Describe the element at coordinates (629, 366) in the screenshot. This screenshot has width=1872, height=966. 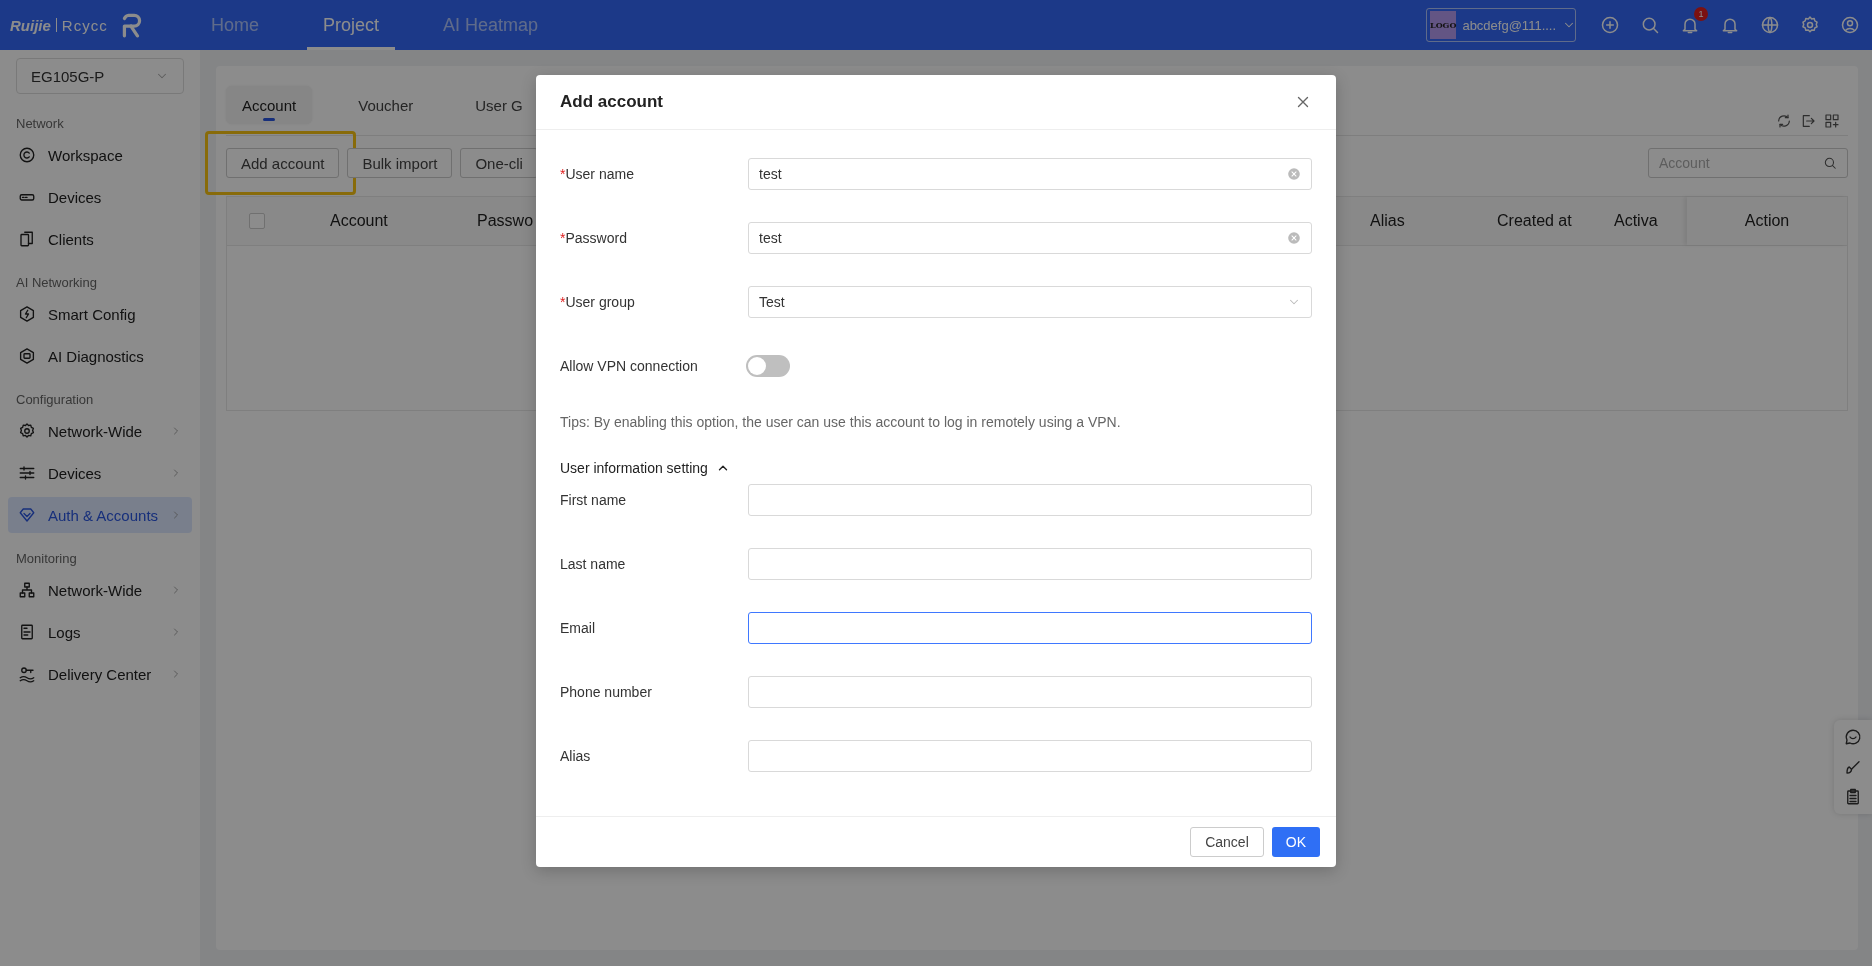
I see `field-label: Allow VPN connection` at that location.